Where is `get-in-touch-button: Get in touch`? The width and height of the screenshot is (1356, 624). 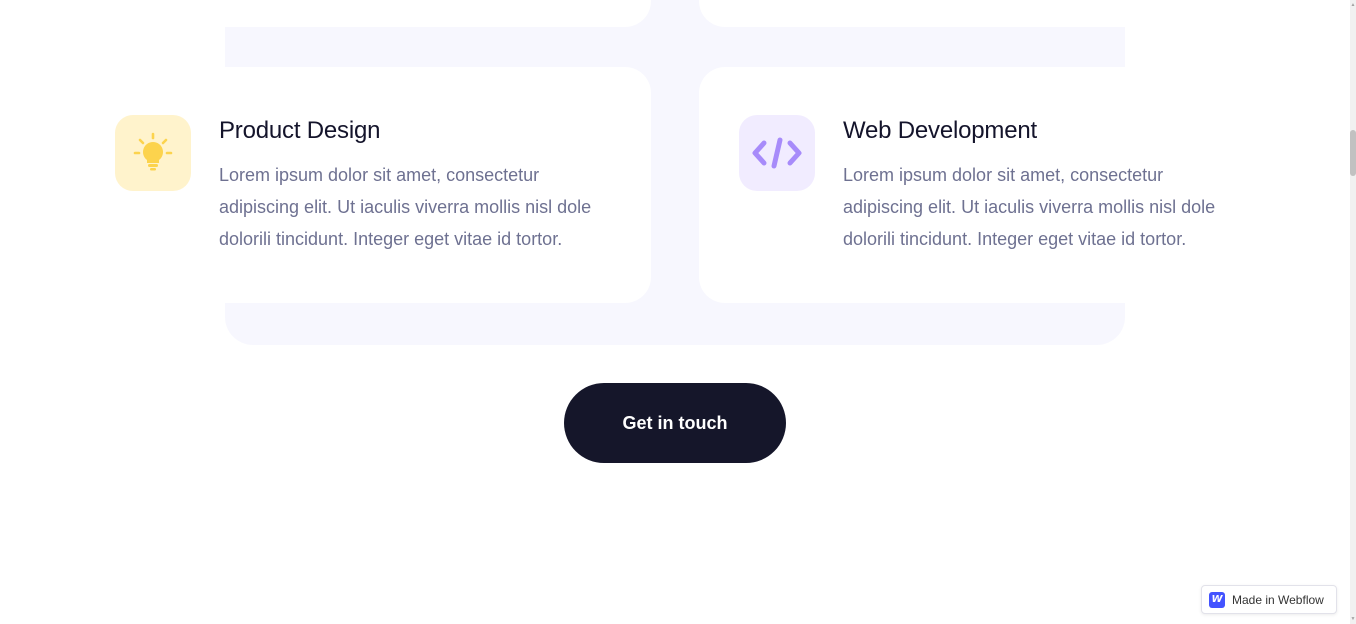
get-in-touch-button: Get in touch is located at coordinates (675, 423).